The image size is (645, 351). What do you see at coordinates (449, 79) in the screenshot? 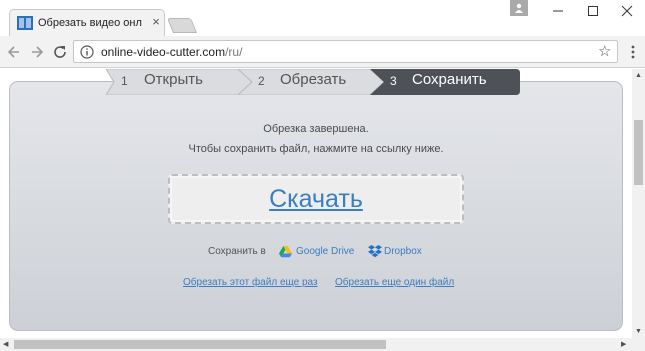
I see `step-save-label: Сохранить` at bounding box center [449, 79].